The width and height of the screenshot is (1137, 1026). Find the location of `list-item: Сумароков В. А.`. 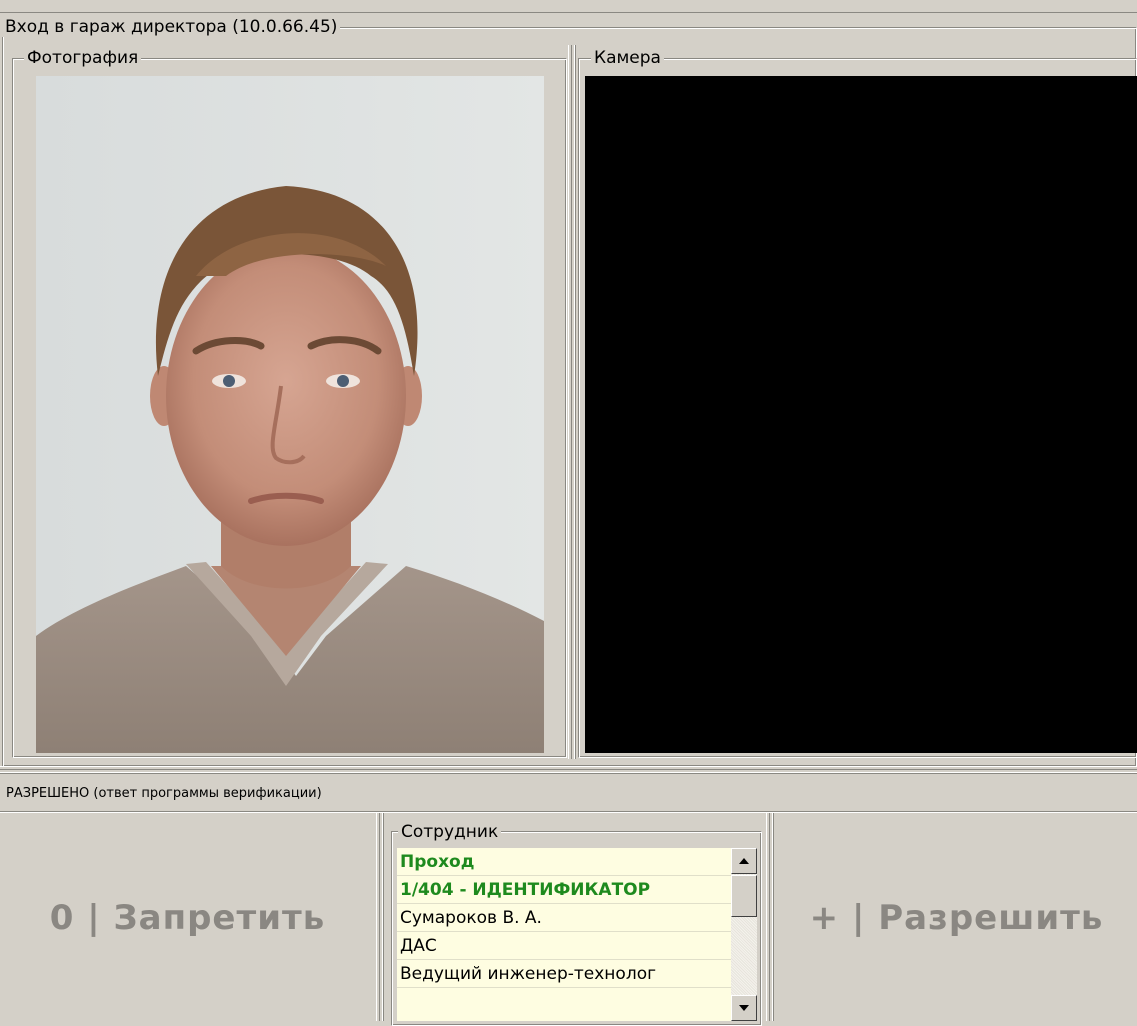

list-item: Сумароков В. А. is located at coordinates (564, 918).